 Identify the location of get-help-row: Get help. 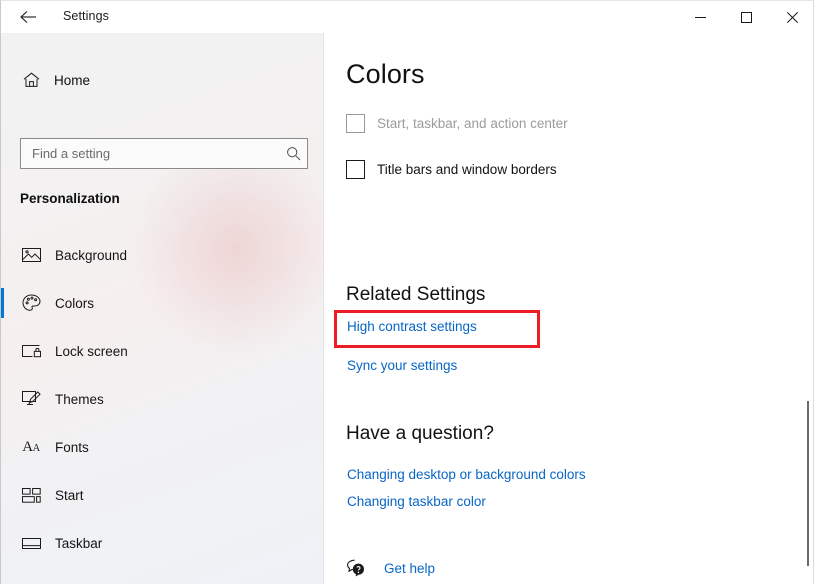
(389, 568).